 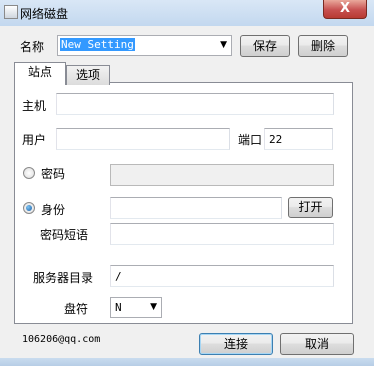 I want to click on delete-button: 删除, so click(x=323, y=46).